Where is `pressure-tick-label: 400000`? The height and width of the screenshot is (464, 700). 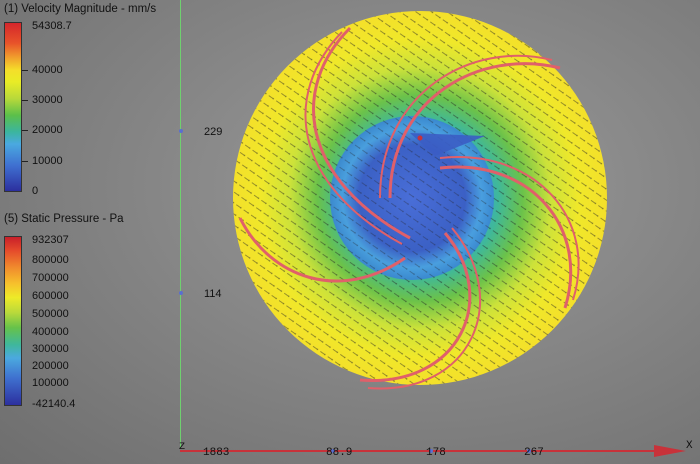
pressure-tick-label: 400000 is located at coordinates (50, 332).